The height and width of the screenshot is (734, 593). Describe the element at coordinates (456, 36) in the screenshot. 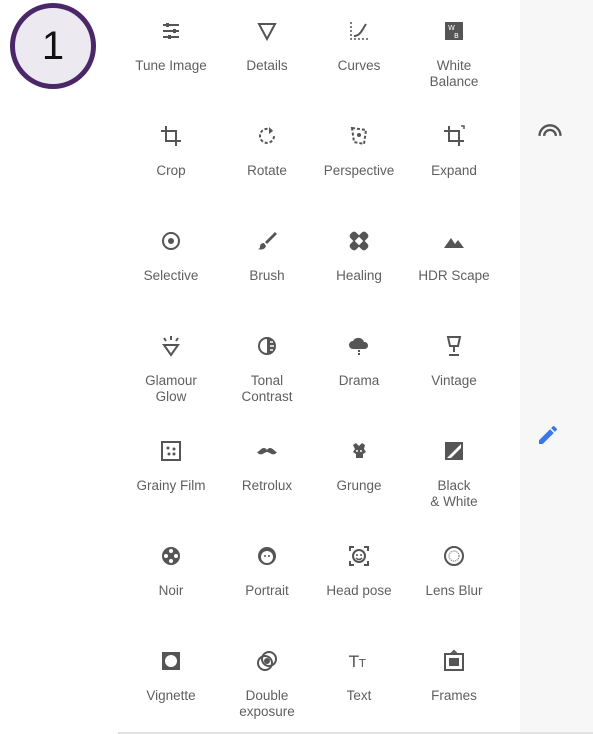

I see `svg-text: B` at that location.